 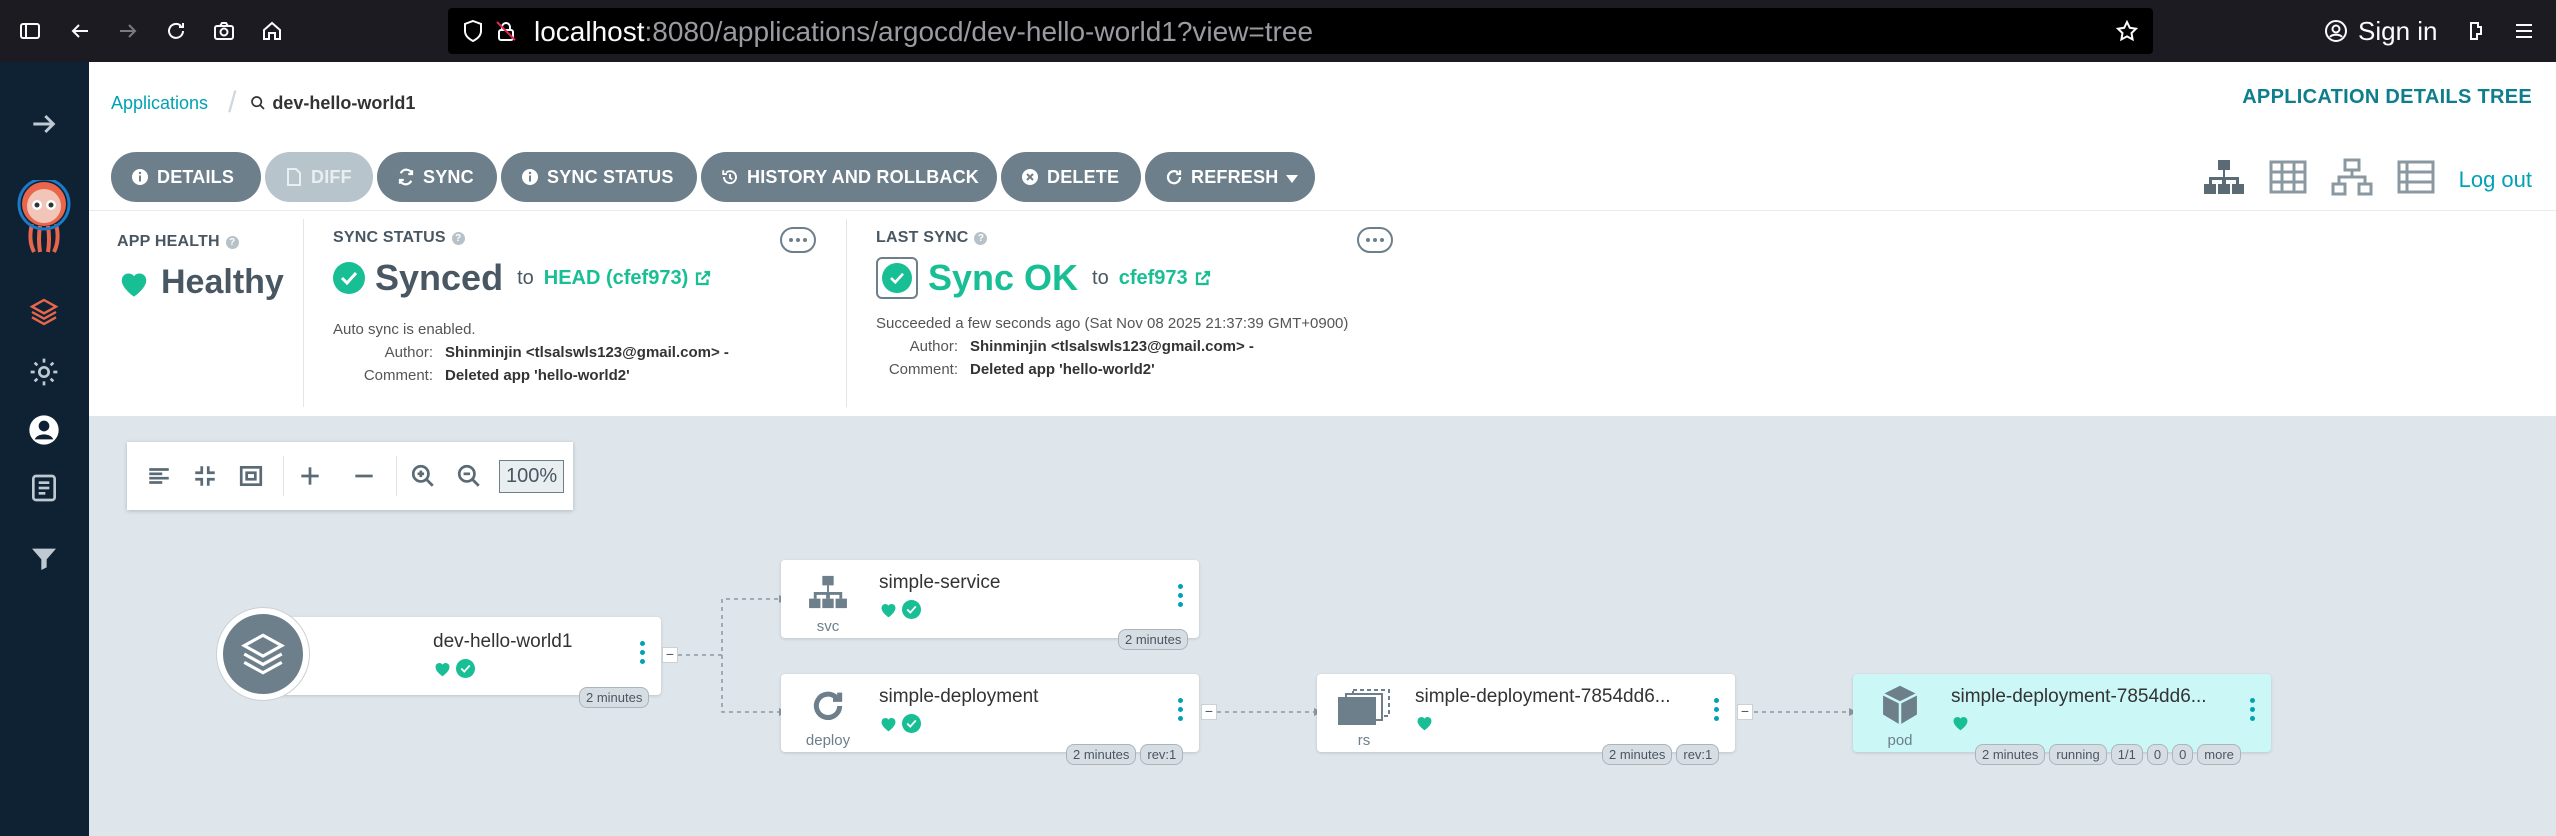 I want to click on back-arrow-icon, so click(x=80, y=31).